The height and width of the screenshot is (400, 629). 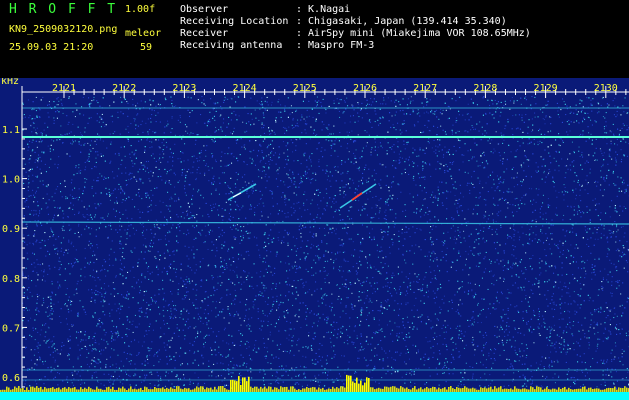 I want to click on x-tick-label: 2128, so click(x=485, y=88).